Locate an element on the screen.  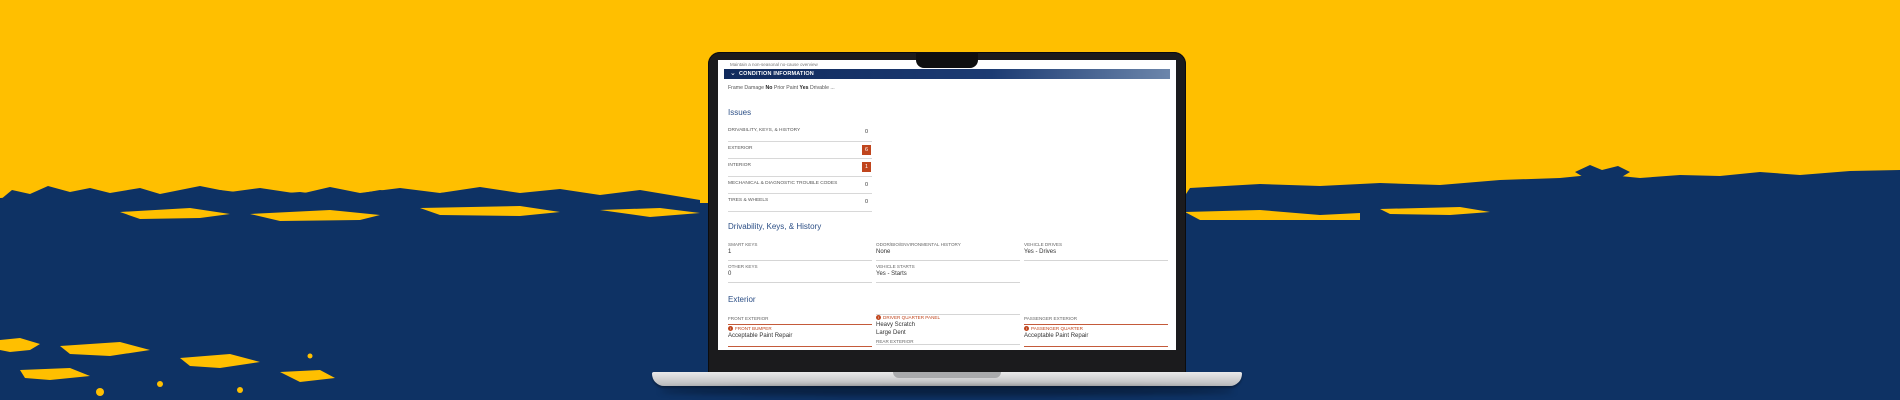
frame-damage-label: Frame Damage is located at coordinates (746, 88).